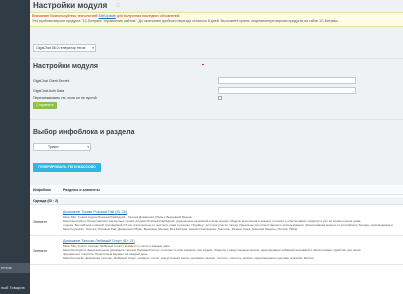  What do you see at coordinates (148, 16) in the screenshot?
I see `alert-text: для получения последних обновлений` at bounding box center [148, 16].